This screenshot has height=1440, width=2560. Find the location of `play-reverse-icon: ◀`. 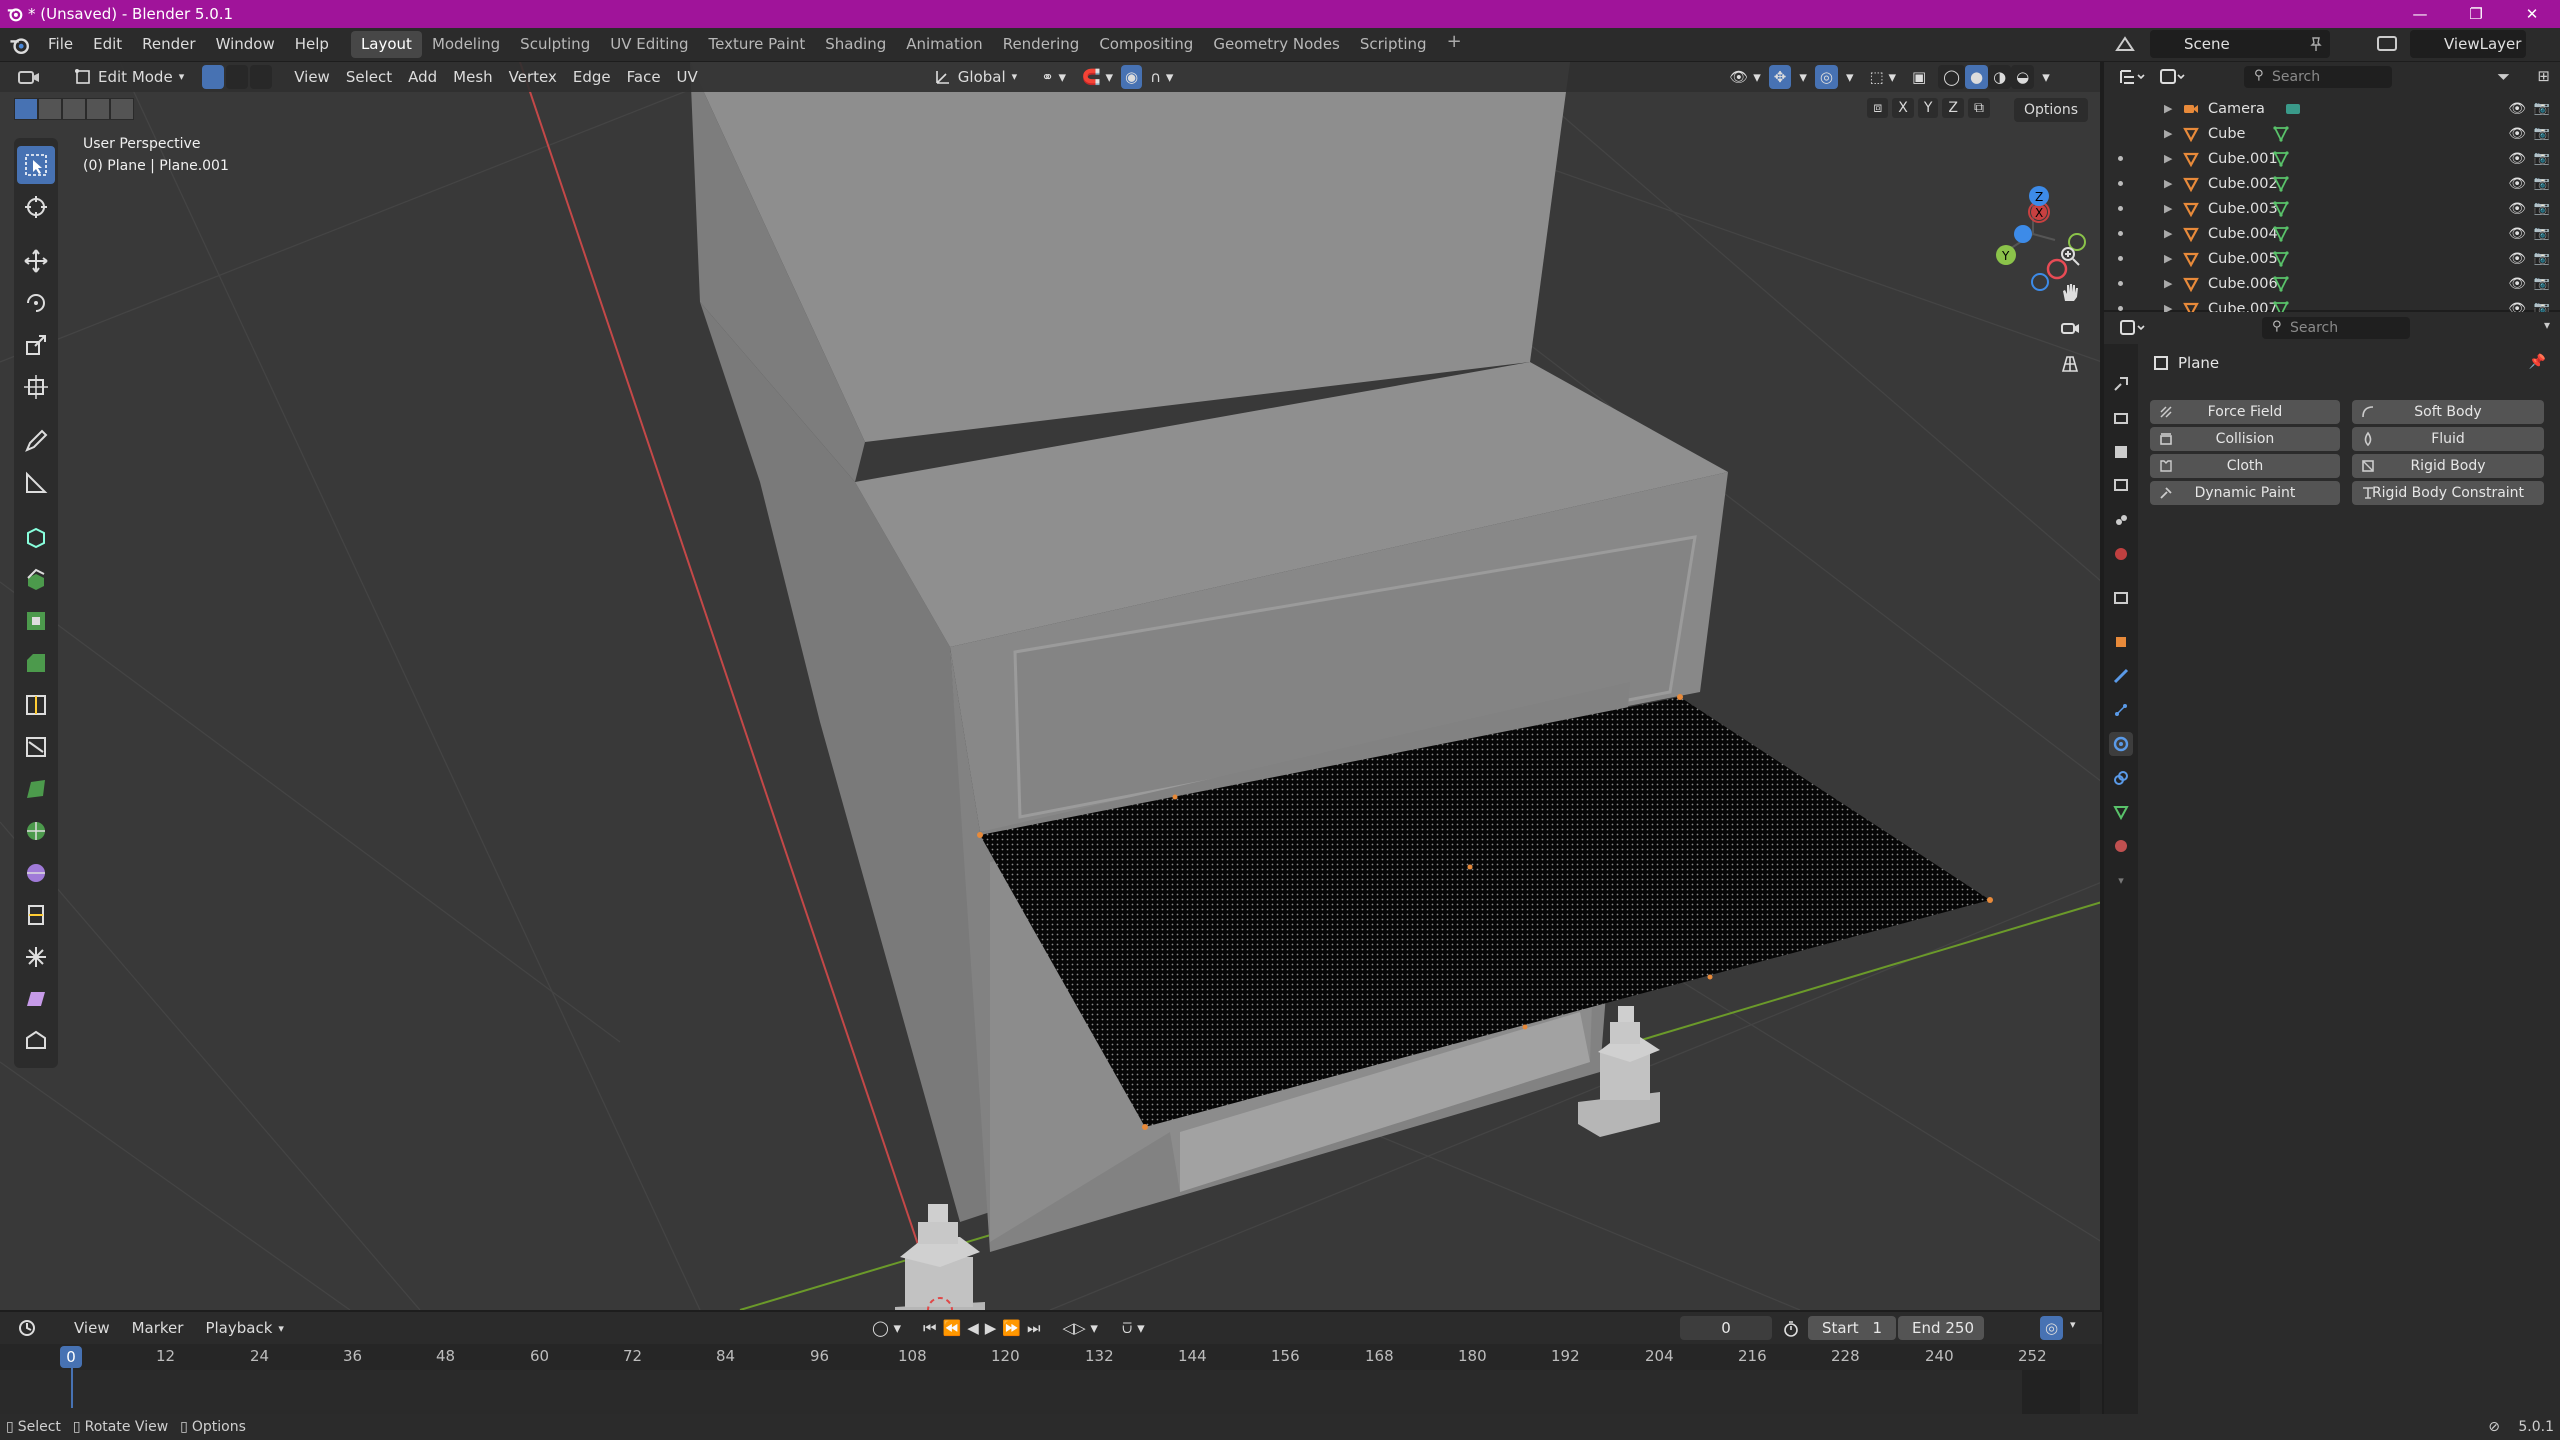

play-reverse-icon: ◀ is located at coordinates (973, 1328).